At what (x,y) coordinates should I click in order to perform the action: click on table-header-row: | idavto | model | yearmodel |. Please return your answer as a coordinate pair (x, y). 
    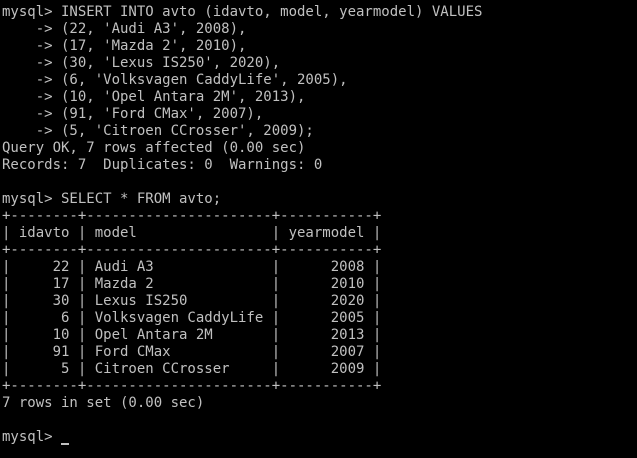
    Looking at the image, I should click on (192, 233).